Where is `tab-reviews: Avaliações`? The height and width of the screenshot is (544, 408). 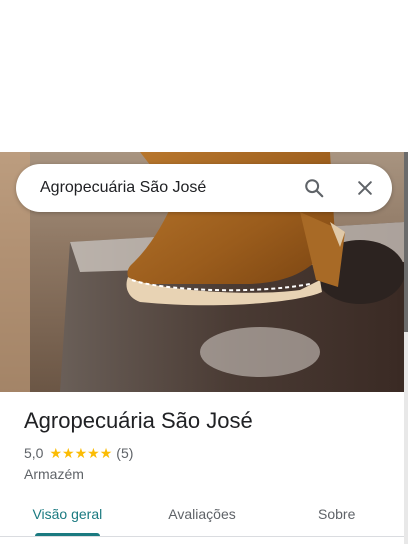 tab-reviews: Avaliações is located at coordinates (202, 515).